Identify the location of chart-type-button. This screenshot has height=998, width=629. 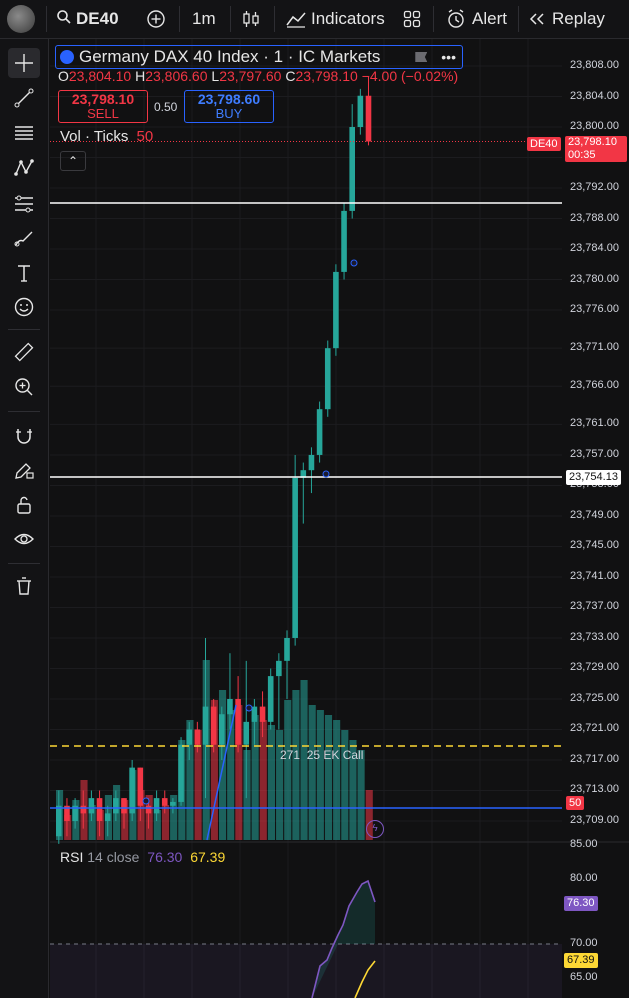
(251, 21).